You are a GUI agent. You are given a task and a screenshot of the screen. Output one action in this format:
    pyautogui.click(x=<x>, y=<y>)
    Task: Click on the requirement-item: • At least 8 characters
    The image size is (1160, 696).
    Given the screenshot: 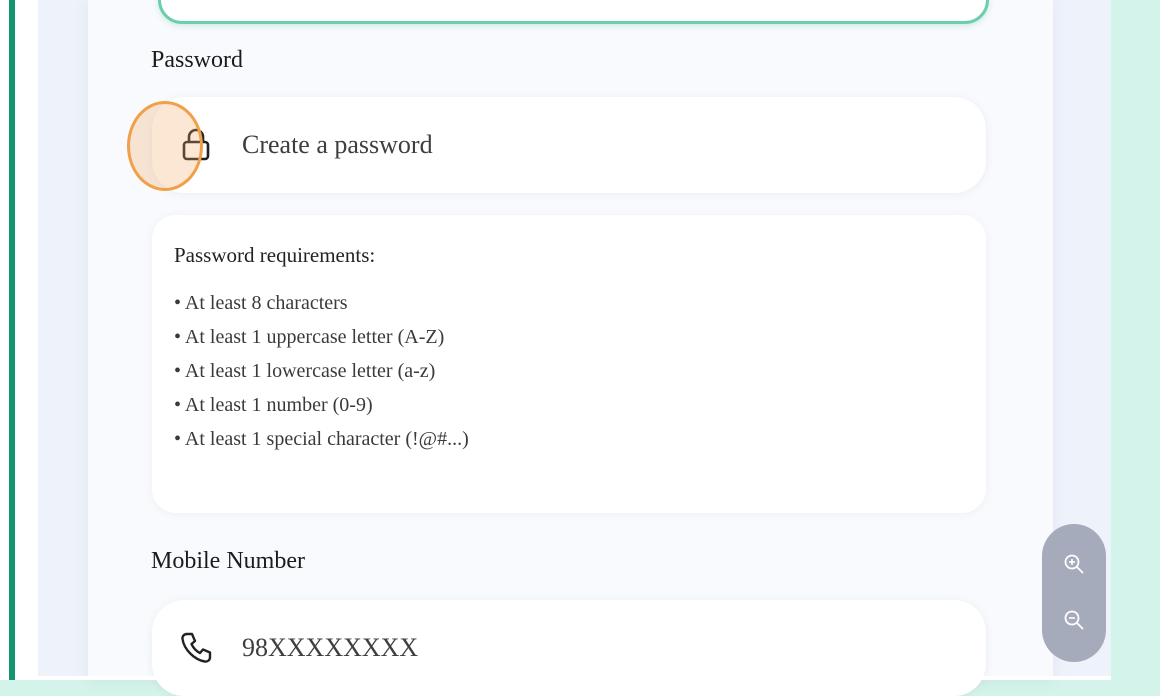 What is the action you would take?
    pyautogui.click(x=261, y=303)
    